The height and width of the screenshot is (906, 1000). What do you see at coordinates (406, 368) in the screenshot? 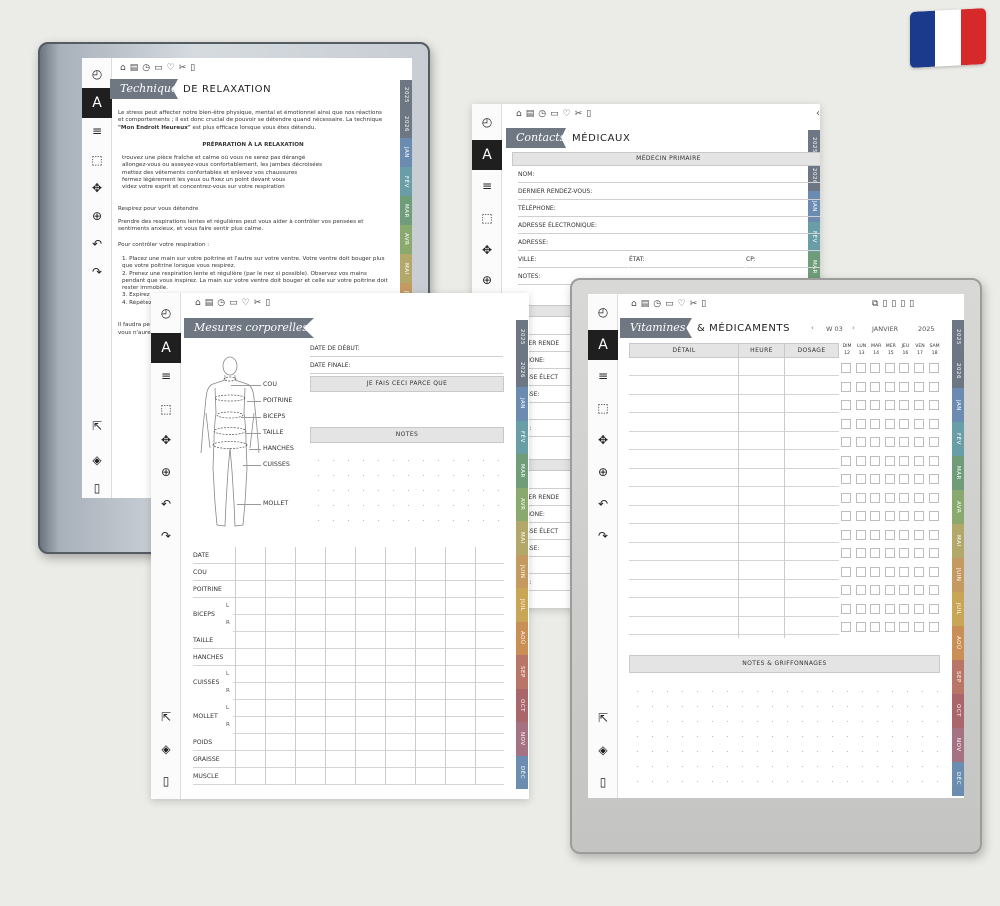
I see `end-date-field: DATE FINALE:` at bounding box center [406, 368].